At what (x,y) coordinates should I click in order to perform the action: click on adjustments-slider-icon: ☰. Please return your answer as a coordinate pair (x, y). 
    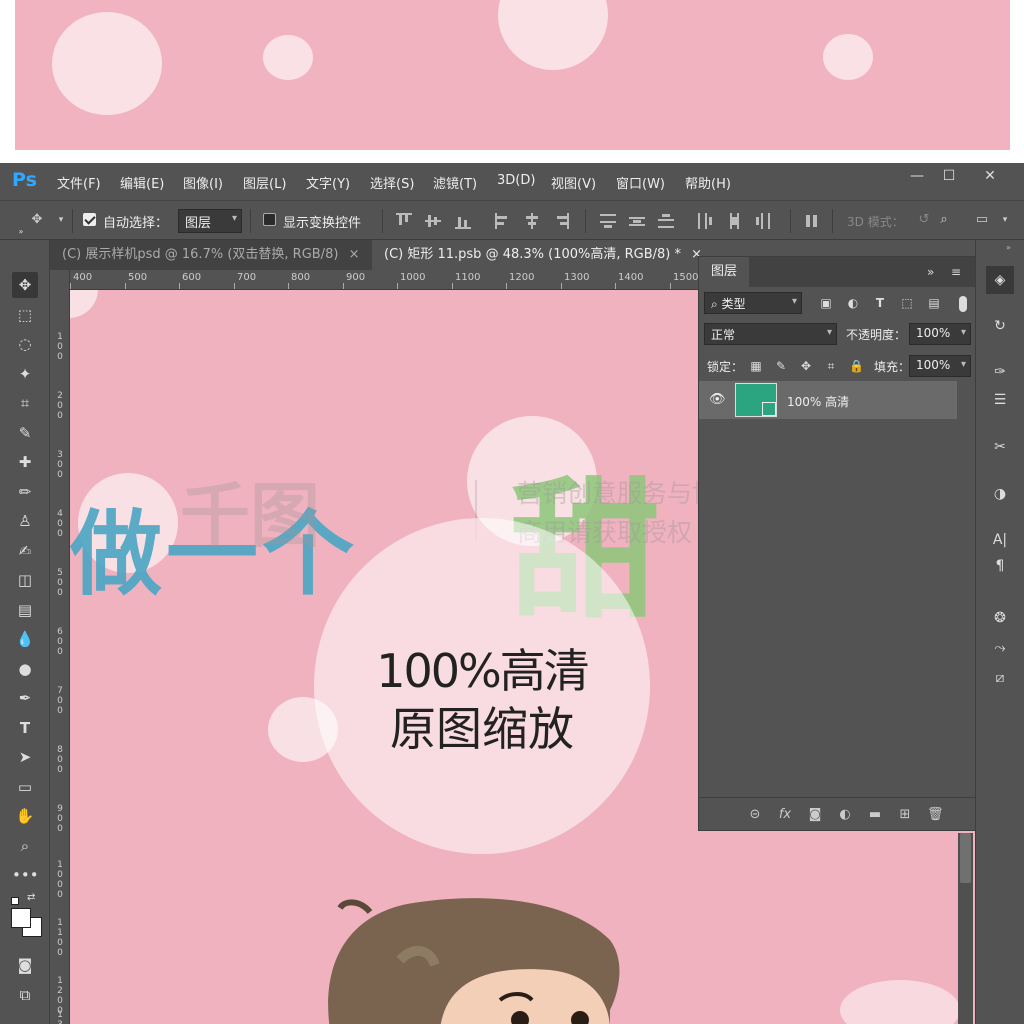
    Looking at the image, I should click on (1000, 400).